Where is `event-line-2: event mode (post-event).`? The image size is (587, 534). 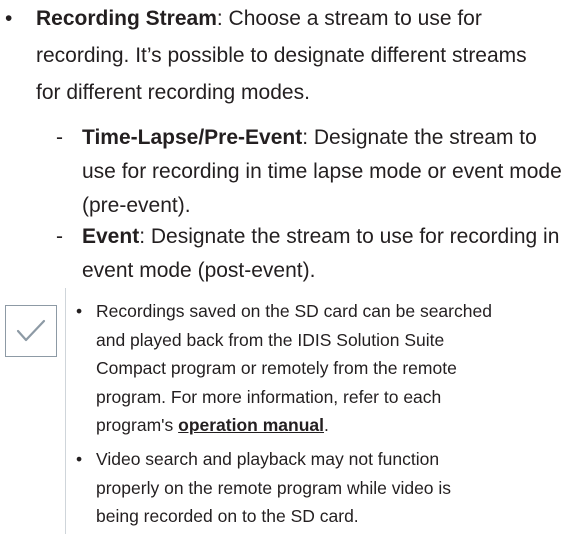
event-line-2: event mode (post-event). is located at coordinates (199, 270).